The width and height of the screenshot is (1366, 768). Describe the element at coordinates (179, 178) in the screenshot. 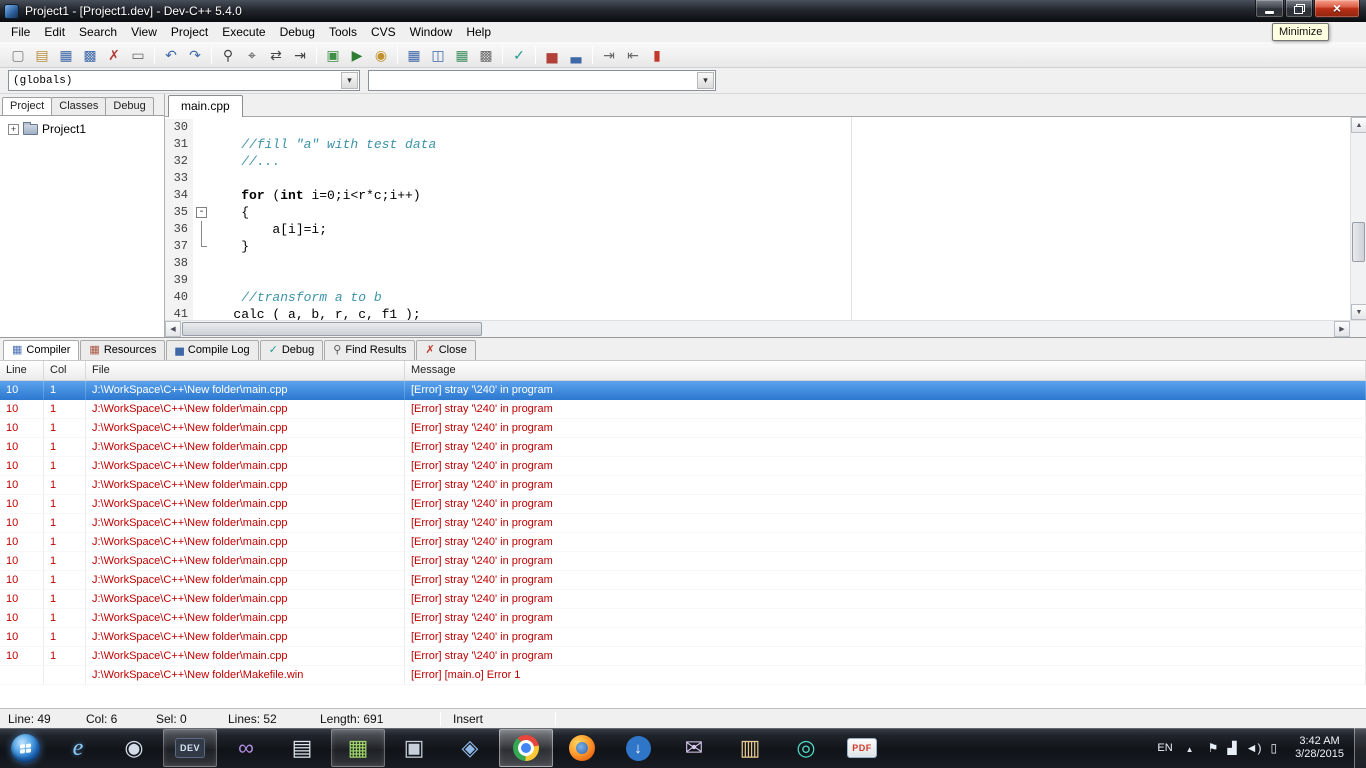

I see `line-number: 33` at that location.